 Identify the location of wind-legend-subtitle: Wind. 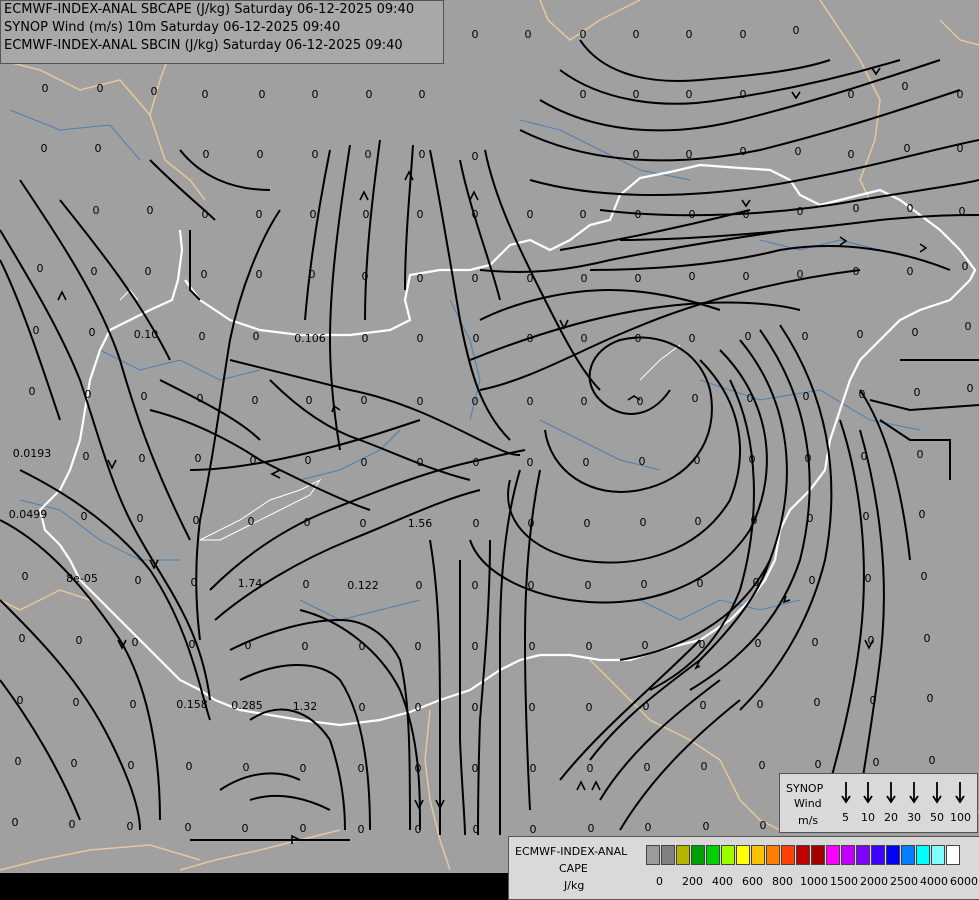
(808, 803).